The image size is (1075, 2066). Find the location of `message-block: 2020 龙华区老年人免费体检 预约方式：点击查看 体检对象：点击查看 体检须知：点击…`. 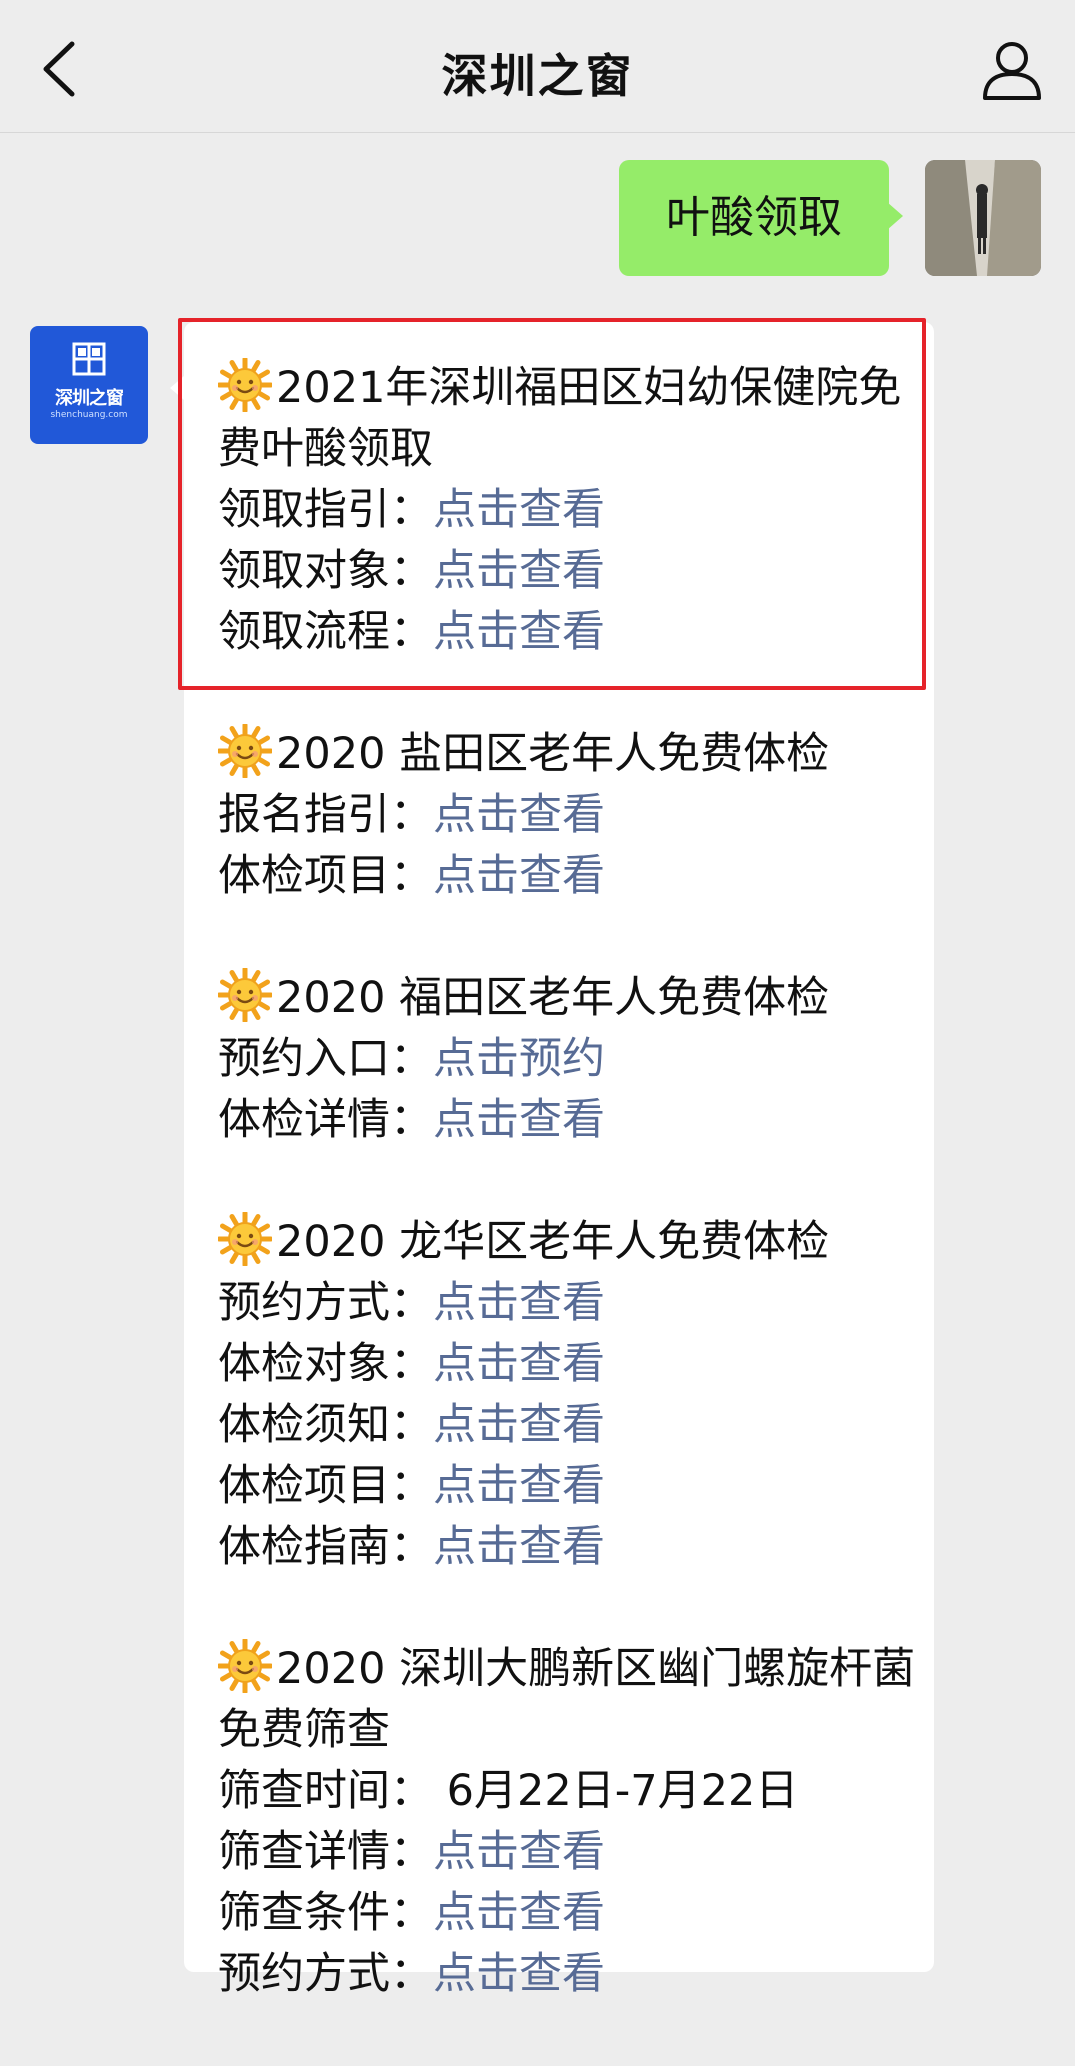

message-block: 2020 龙华区老年人免费体检 预约方式：点击查看 体检对象：点击查看 体检须知：点击… is located at coordinates (568, 1395).